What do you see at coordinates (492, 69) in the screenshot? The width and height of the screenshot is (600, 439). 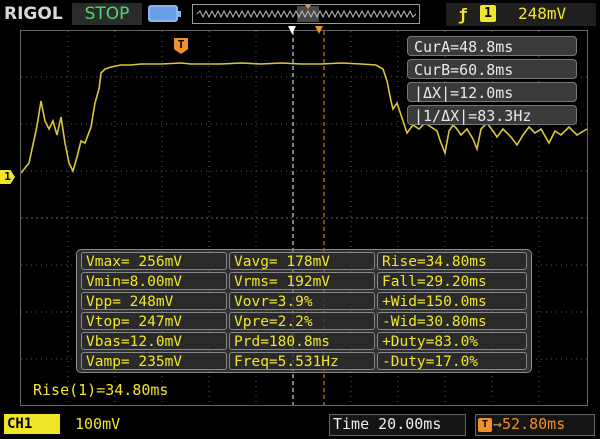 I see `cursor-b-value: CurB=60.8ms` at bounding box center [492, 69].